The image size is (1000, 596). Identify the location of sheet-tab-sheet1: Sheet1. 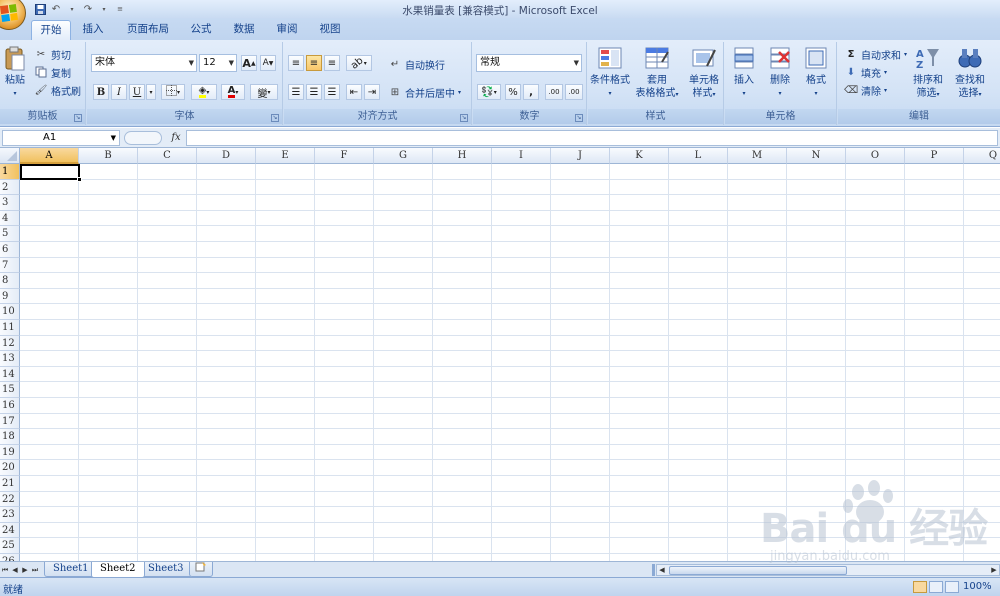
(71, 569).